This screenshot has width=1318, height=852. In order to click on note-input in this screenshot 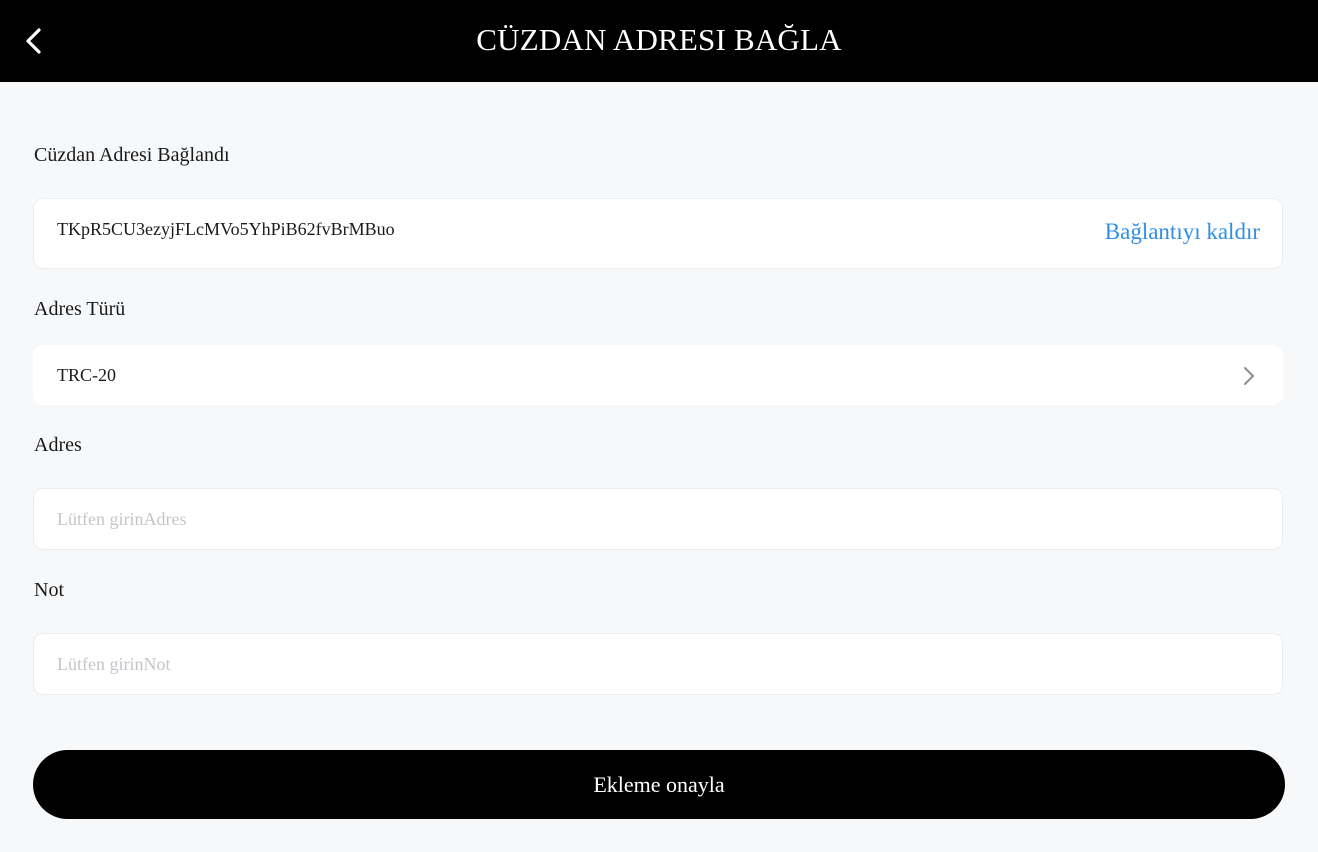, I will do `click(658, 664)`.